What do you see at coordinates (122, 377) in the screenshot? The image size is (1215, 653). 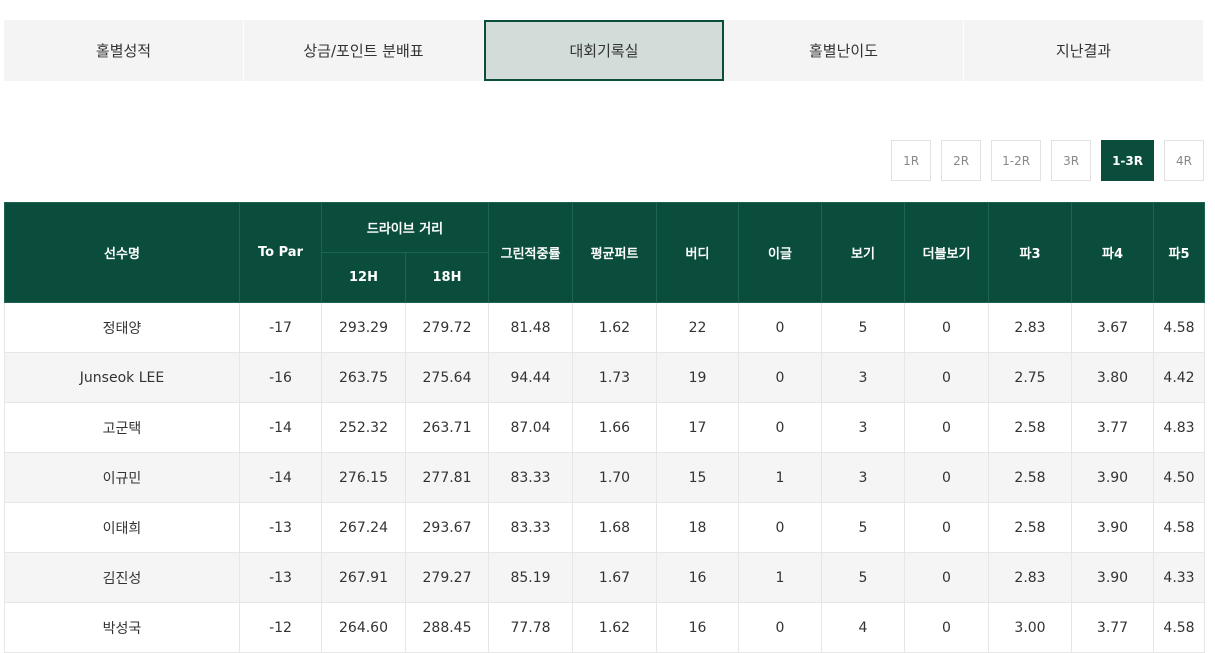 I see `player-name-cell: Junseok LEE` at bounding box center [122, 377].